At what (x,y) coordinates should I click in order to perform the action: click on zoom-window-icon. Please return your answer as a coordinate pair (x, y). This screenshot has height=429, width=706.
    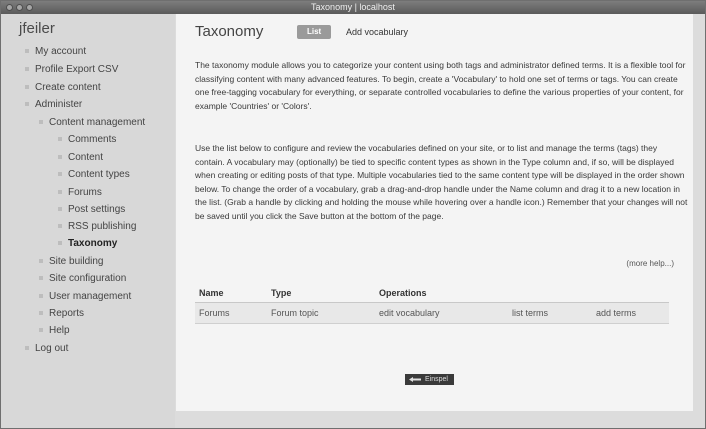
    Looking at the image, I should click on (29, 7).